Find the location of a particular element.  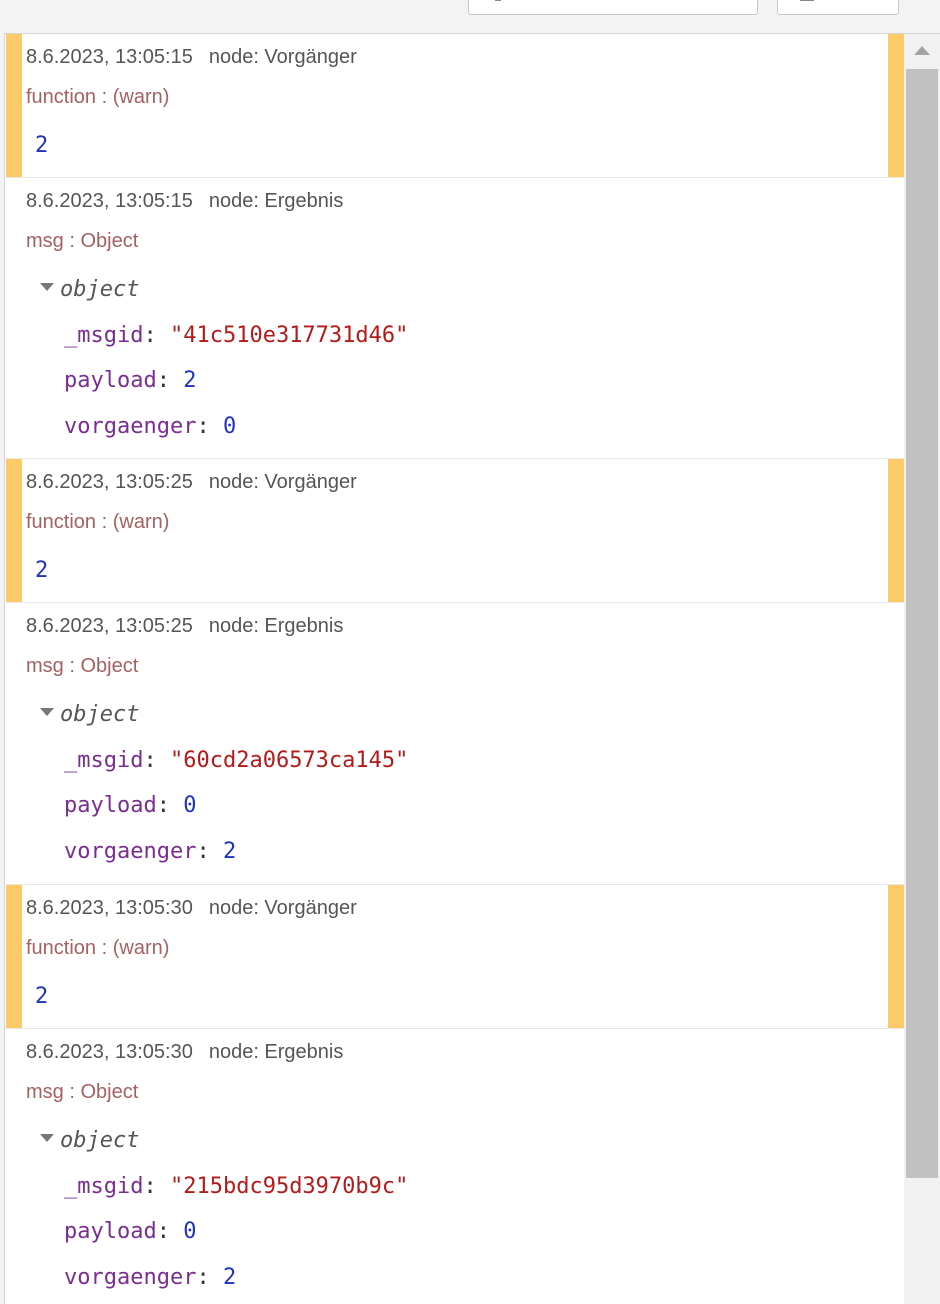

message-meta: 8.6.2023, 13:05:30 node: Vorgänger is located at coordinates (191, 908).